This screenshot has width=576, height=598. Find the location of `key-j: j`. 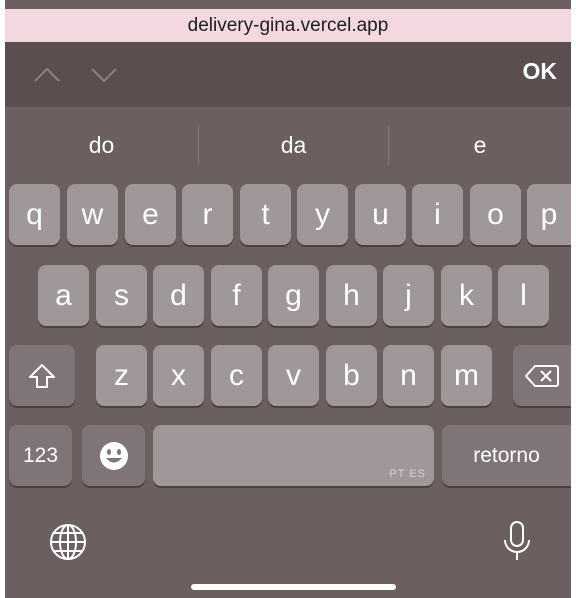

key-j: j is located at coordinates (408, 295).